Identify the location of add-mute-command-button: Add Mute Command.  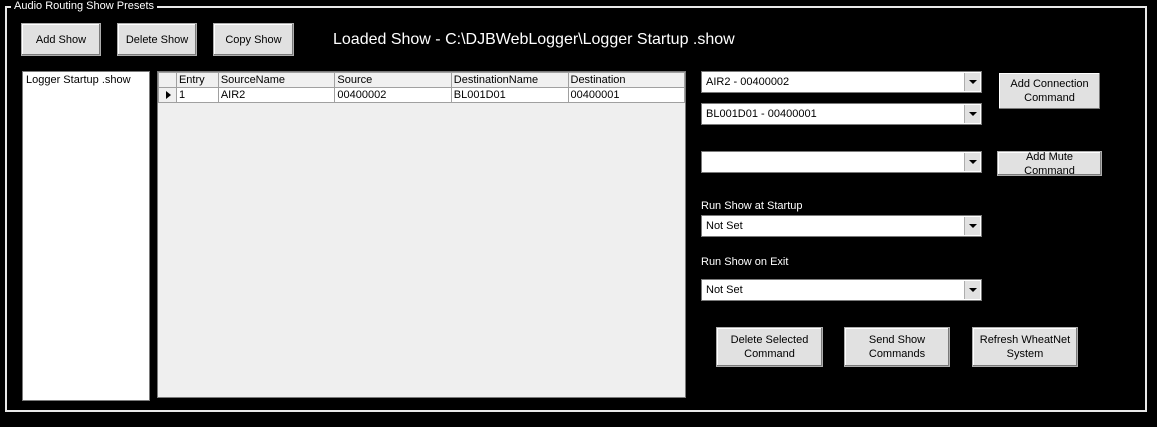
(1049, 164).